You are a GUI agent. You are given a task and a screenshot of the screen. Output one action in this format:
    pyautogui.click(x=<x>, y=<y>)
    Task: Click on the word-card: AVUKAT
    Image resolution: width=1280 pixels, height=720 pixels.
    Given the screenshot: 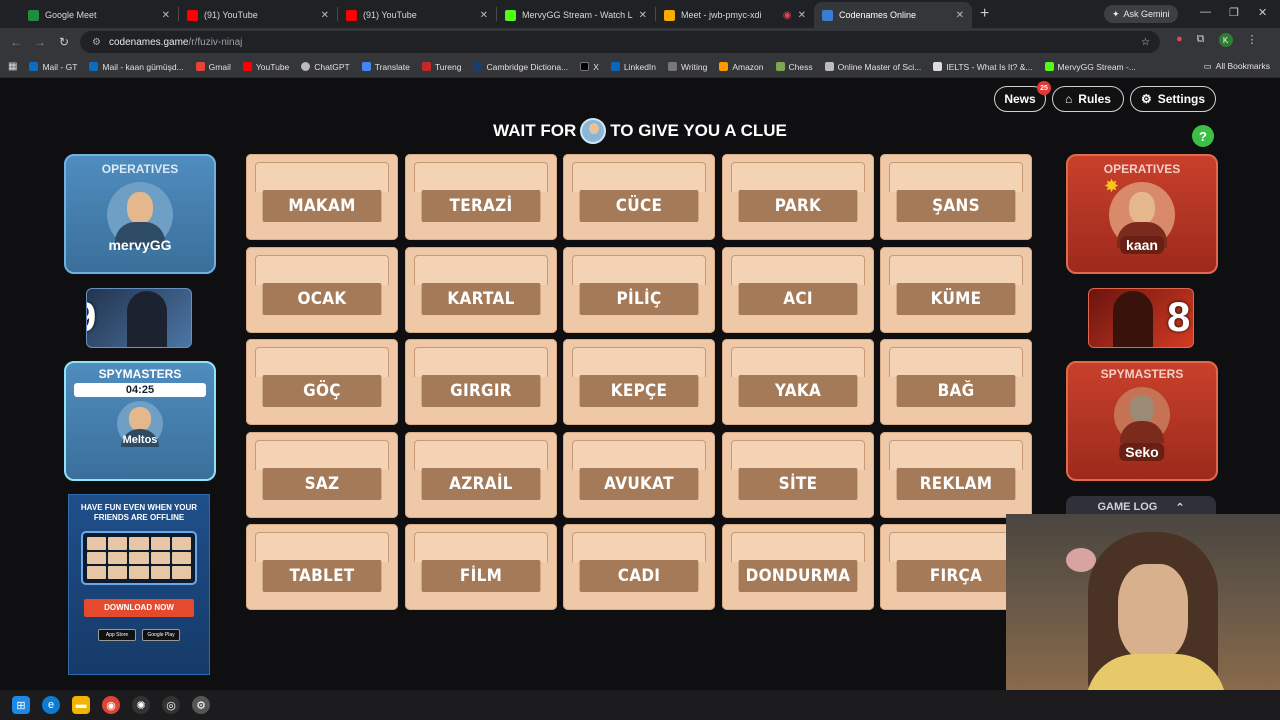 What is the action you would take?
    pyautogui.click(x=639, y=474)
    